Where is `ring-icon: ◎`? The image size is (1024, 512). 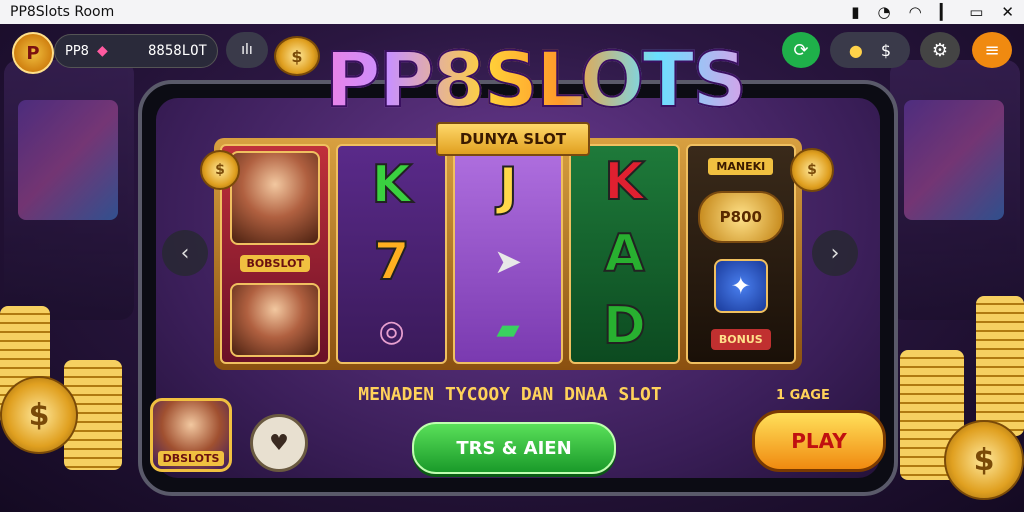
ring-icon: ◎ is located at coordinates (391, 332).